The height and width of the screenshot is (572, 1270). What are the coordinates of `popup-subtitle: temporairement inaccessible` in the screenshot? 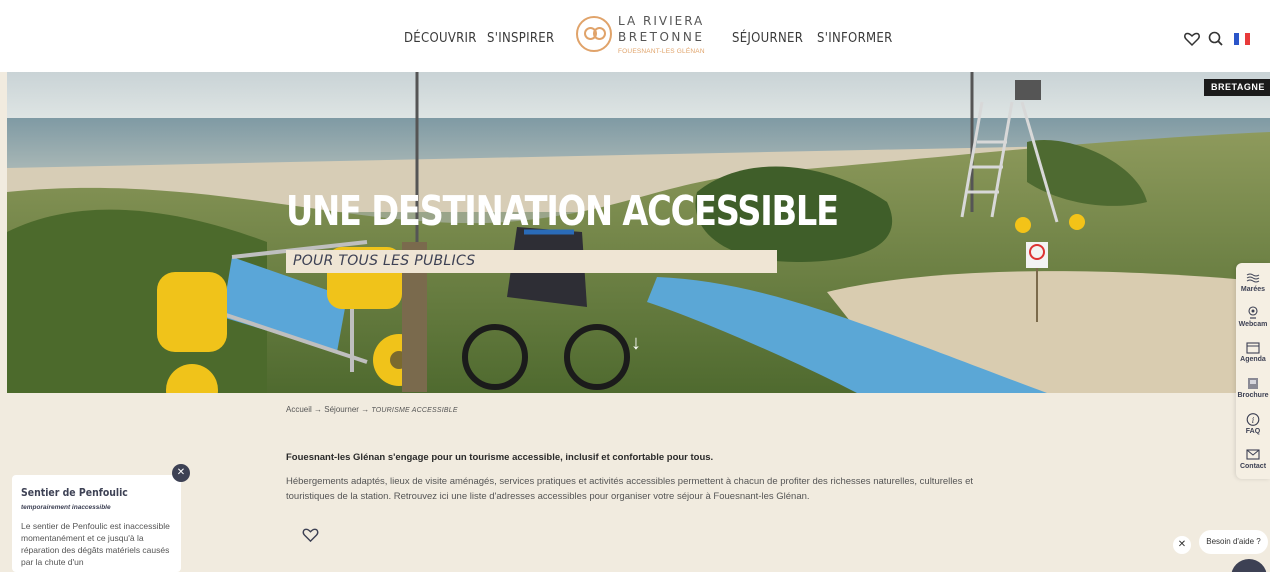 It's located at (66, 507).